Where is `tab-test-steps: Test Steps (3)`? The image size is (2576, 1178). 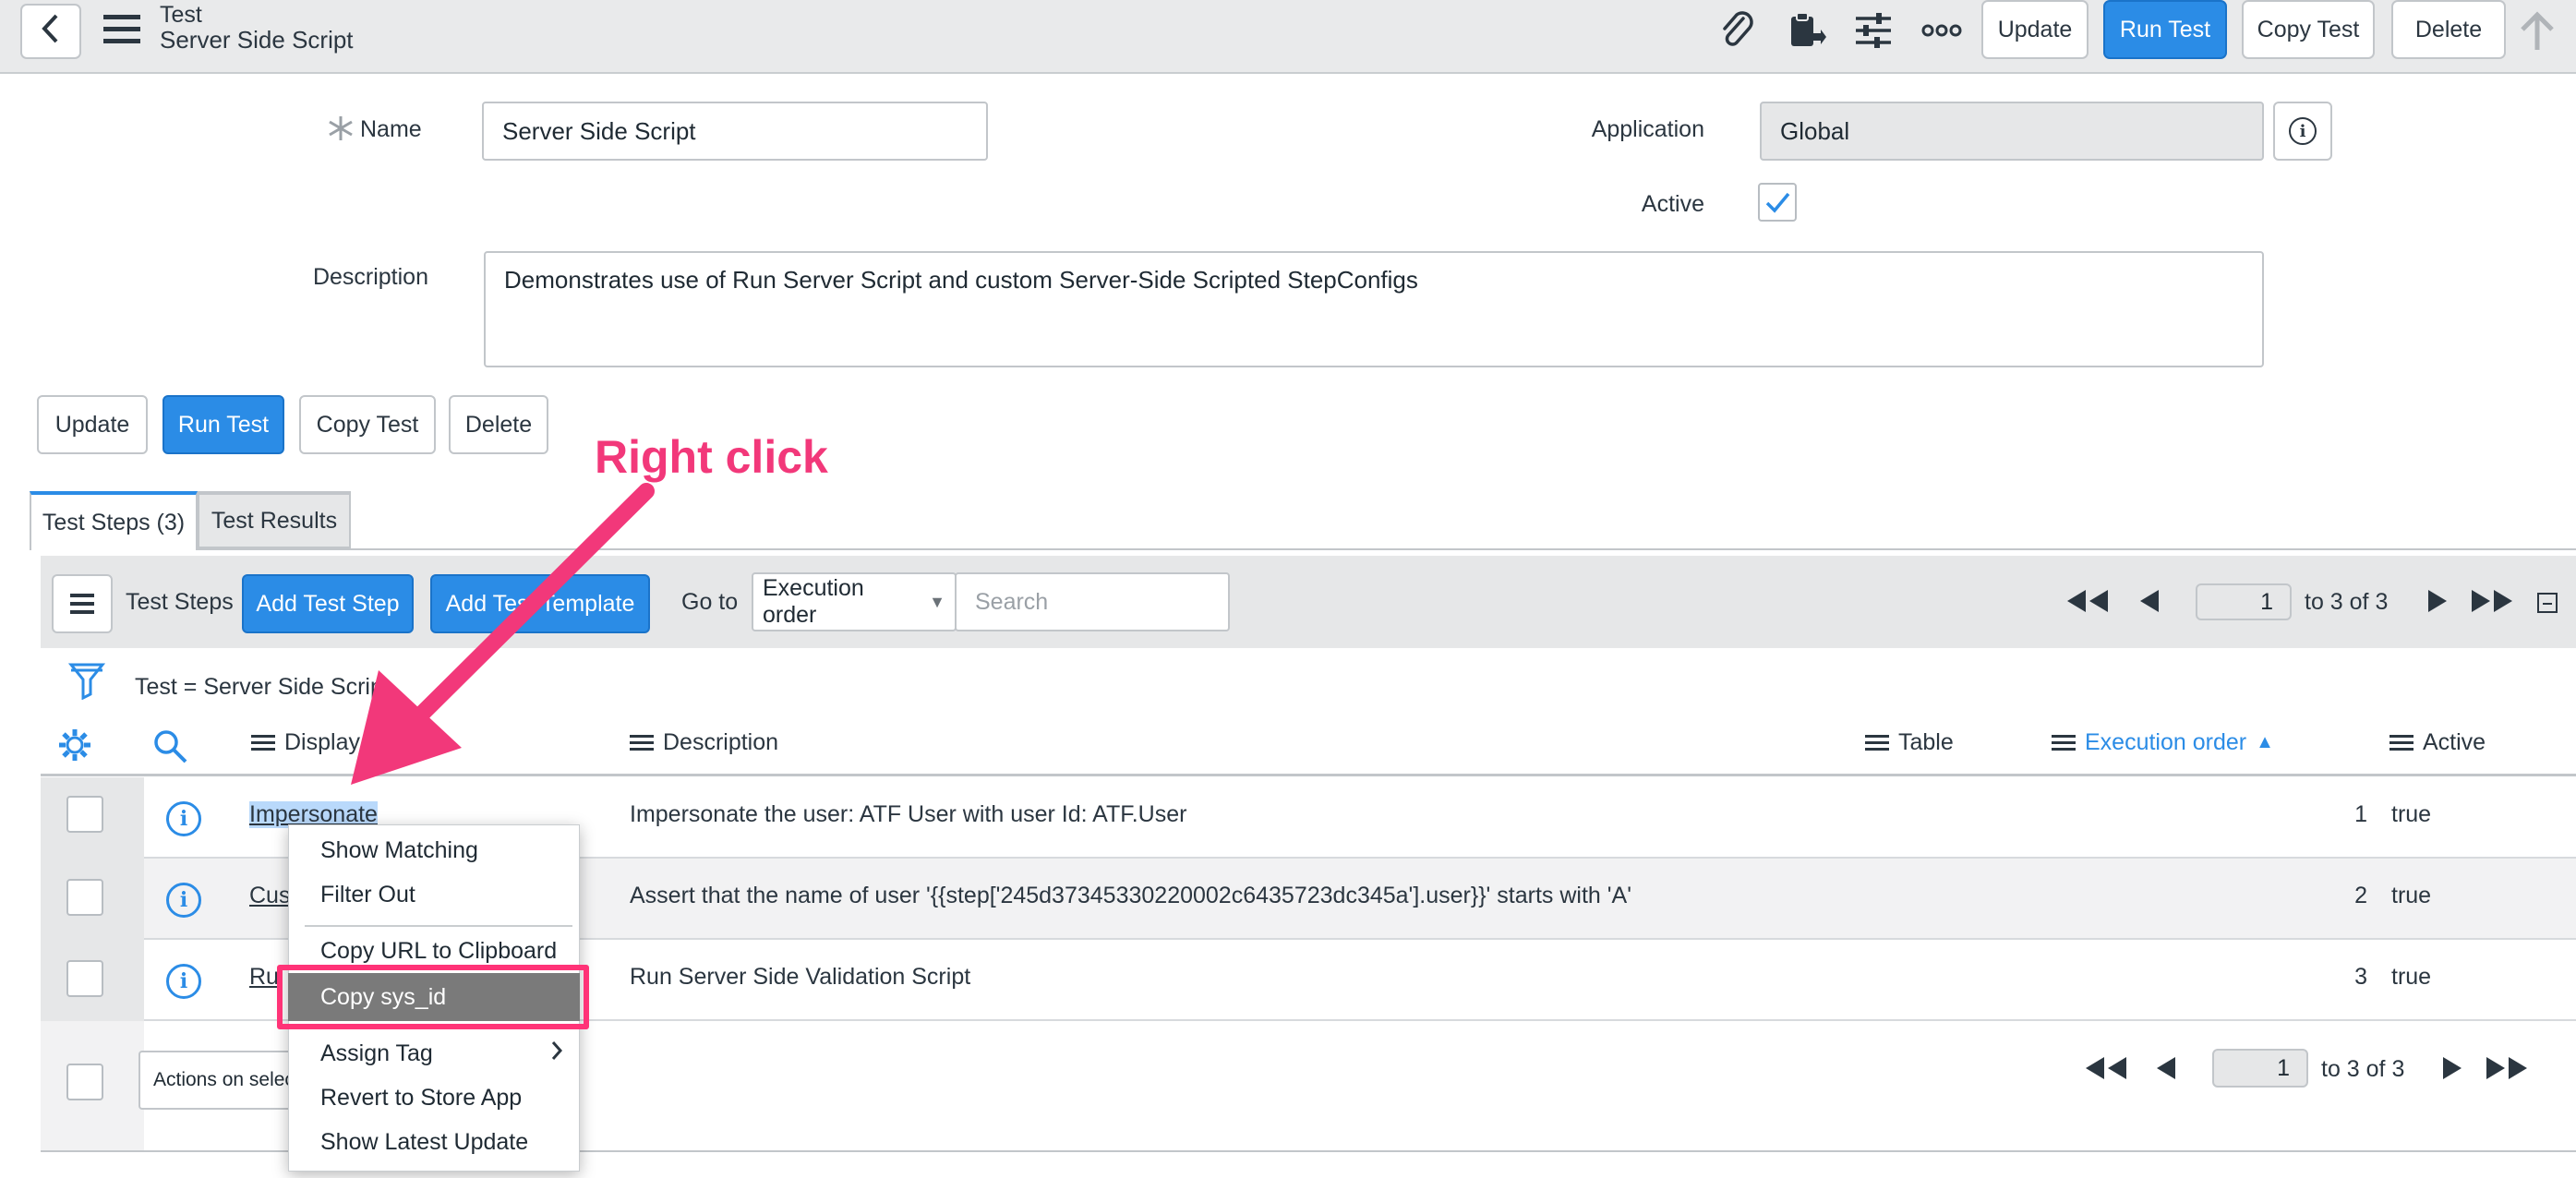 tab-test-steps: Test Steps (3) is located at coordinates (114, 520).